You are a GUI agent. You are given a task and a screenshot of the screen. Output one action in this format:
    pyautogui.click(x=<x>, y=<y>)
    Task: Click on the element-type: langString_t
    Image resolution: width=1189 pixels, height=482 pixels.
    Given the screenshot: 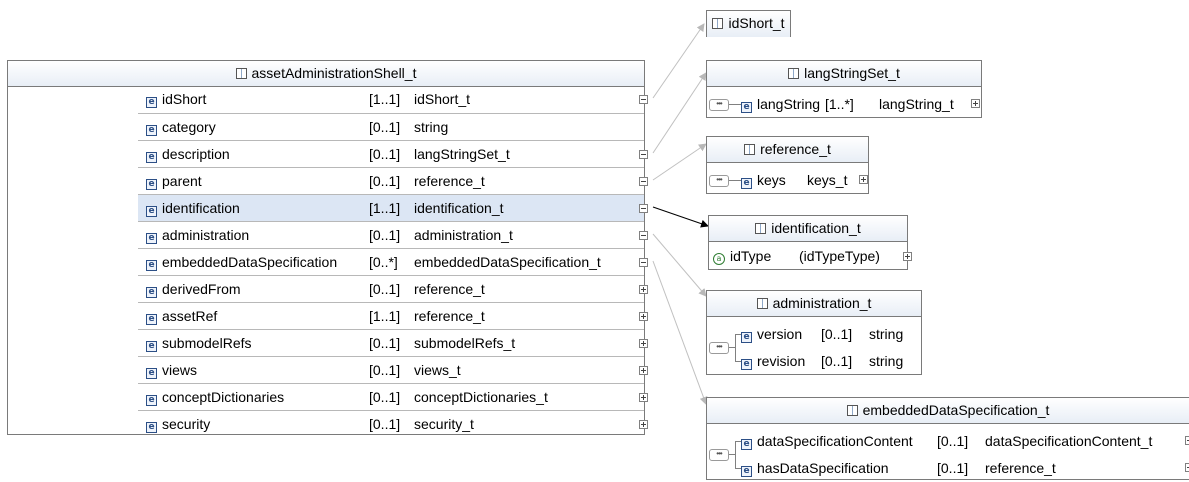 What is the action you would take?
    pyautogui.click(x=916, y=104)
    